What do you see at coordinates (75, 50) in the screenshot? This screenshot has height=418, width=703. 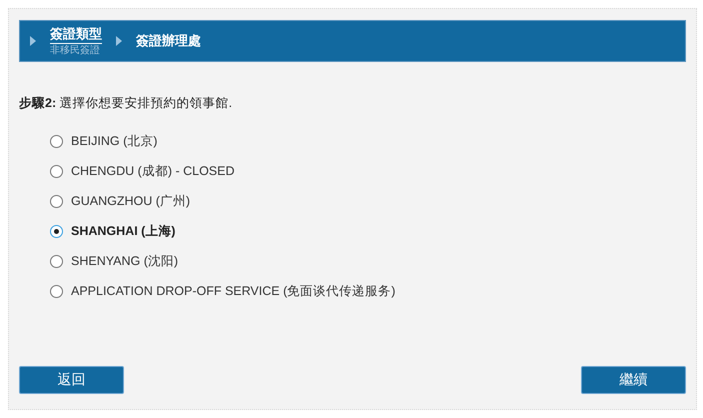 I see `breadcrumb-subtitle: 非移民簽證` at bounding box center [75, 50].